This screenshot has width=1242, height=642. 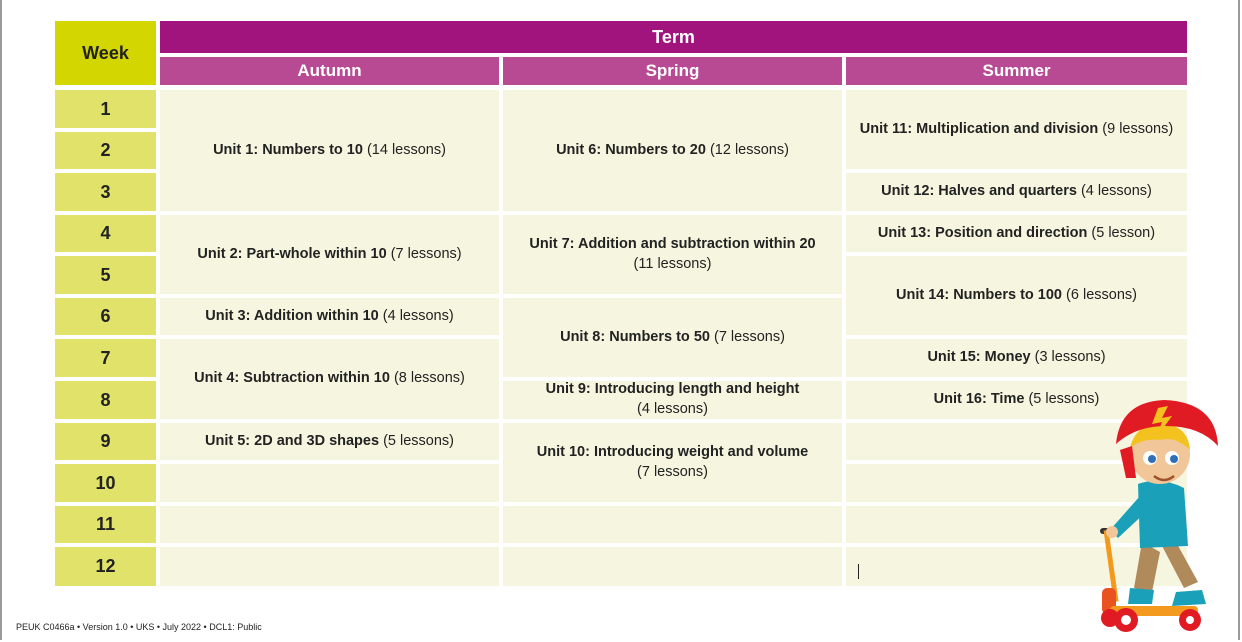 What do you see at coordinates (672, 263) in the screenshot?
I see `unit-lessons: (11 lessons)` at bounding box center [672, 263].